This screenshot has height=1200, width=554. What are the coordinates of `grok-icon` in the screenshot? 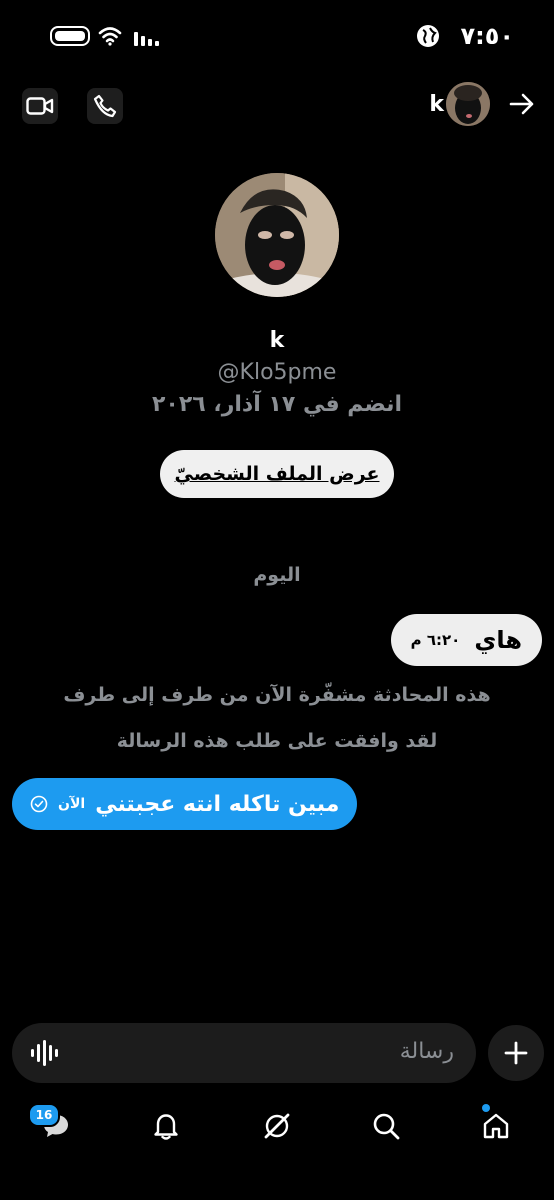 It's located at (277, 1126).